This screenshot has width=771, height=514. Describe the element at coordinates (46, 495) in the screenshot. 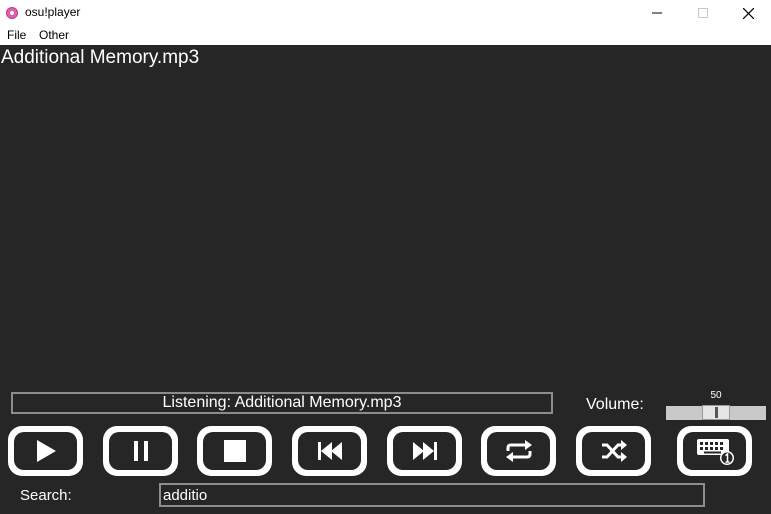

I see `search-label: Search:` at that location.